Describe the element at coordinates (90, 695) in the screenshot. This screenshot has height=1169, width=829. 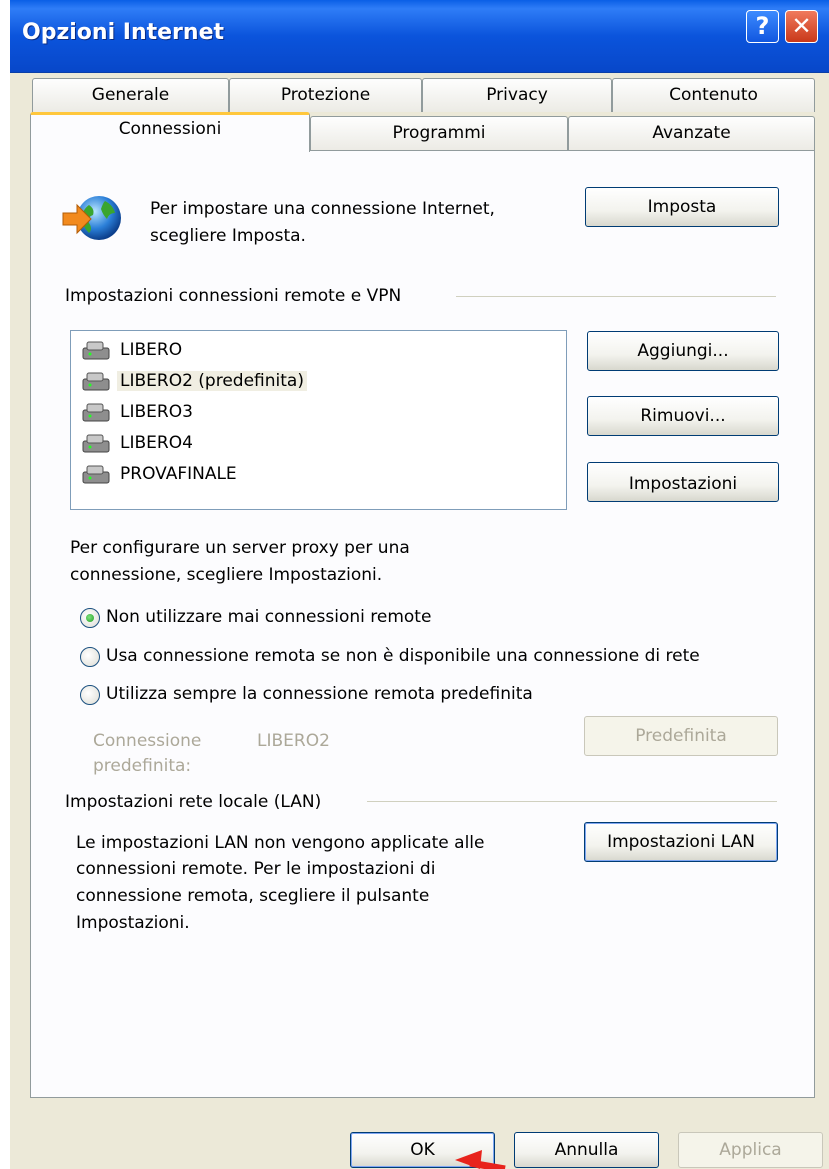
I see `radio-always-dial` at that location.